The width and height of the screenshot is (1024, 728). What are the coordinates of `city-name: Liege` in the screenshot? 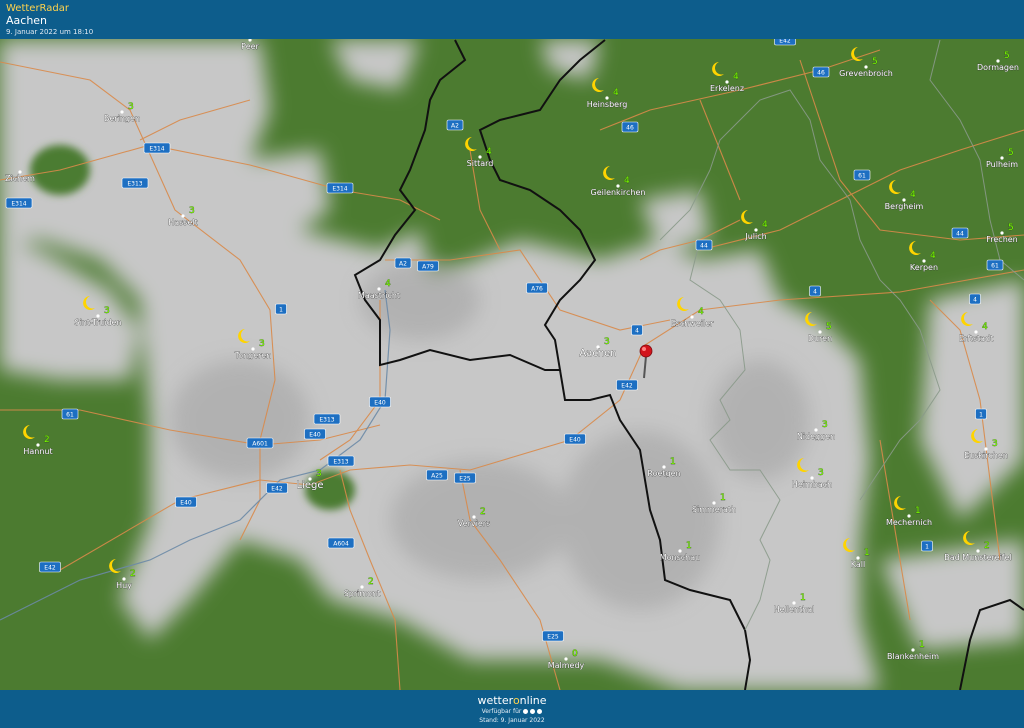 It's located at (309, 485).